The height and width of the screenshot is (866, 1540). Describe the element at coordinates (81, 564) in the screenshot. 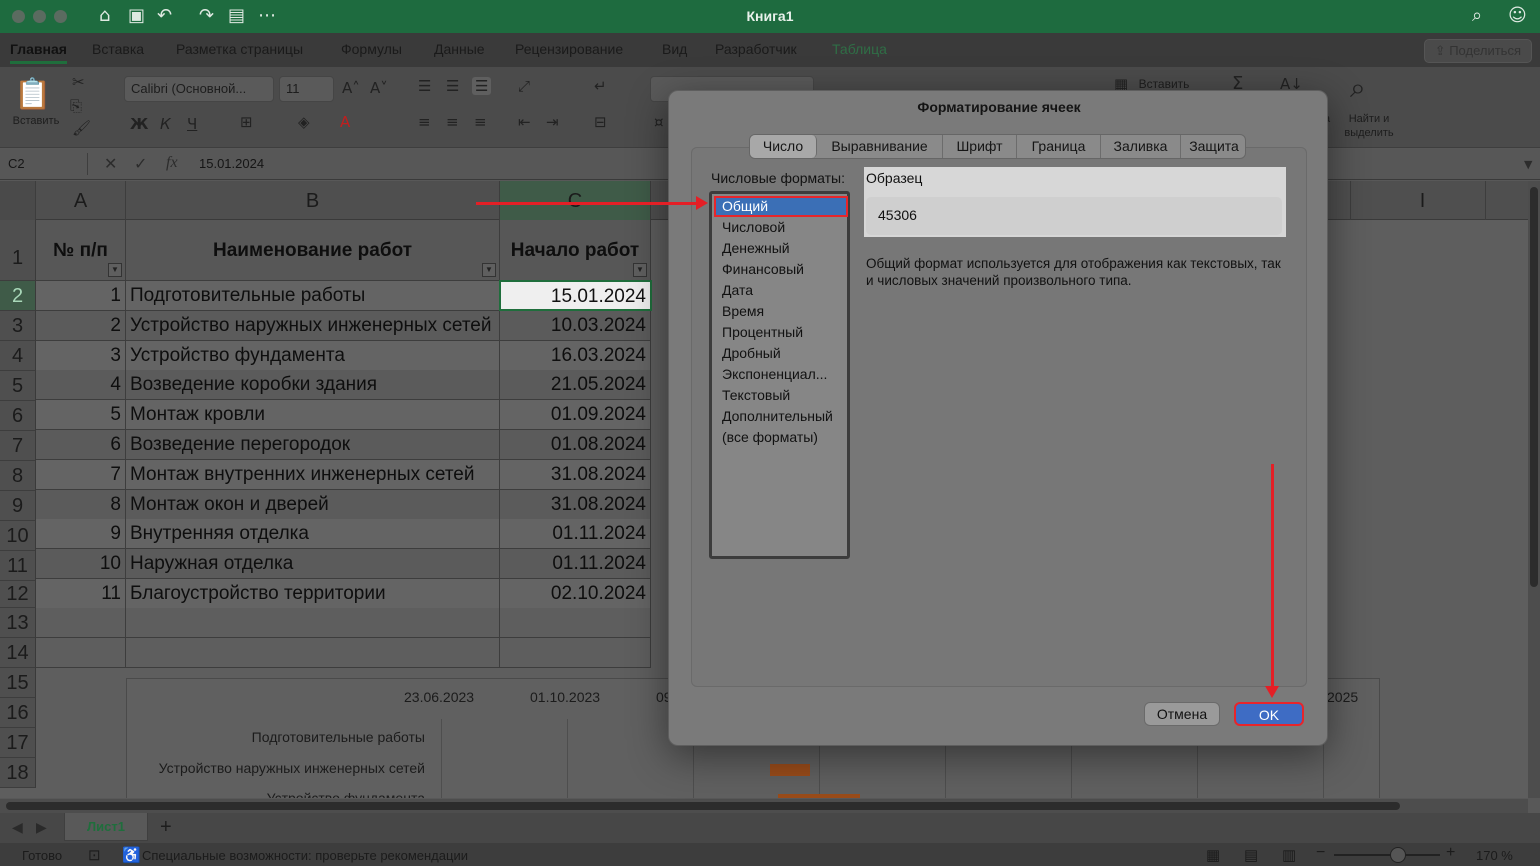

I see `cell-number: 10` at that location.